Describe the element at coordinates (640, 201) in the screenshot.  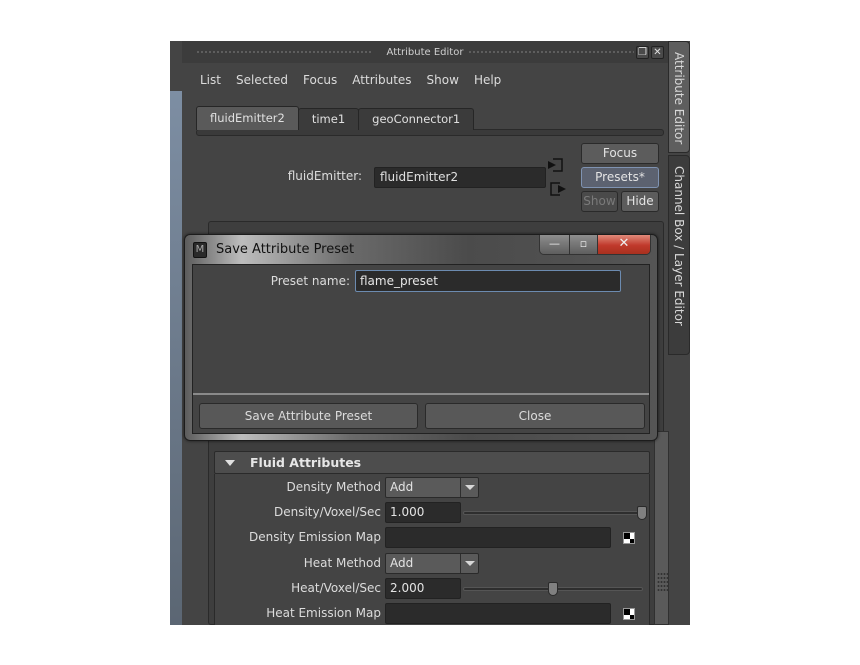
I see `hide-button: Hide` at that location.